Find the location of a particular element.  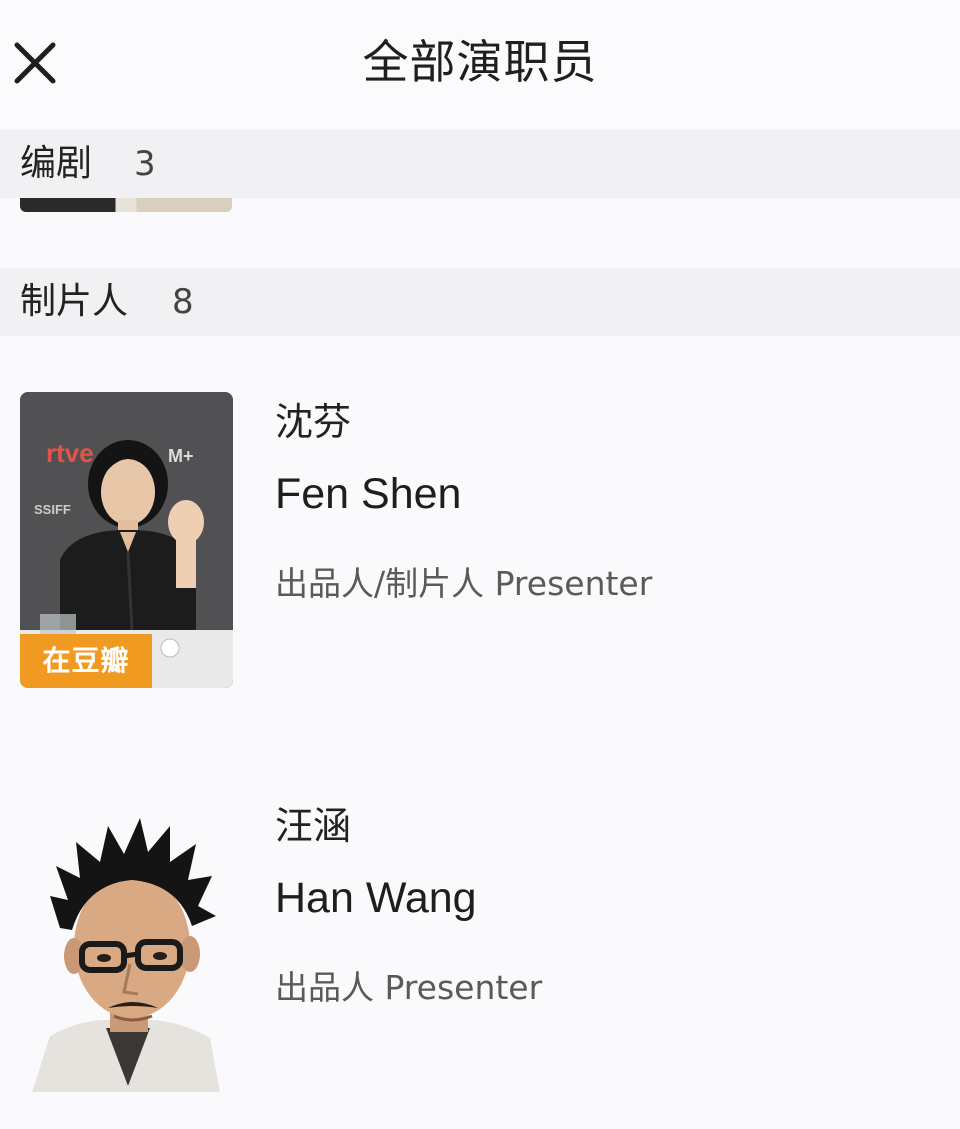

top-bar: 全部演职员 is located at coordinates (480, 64).